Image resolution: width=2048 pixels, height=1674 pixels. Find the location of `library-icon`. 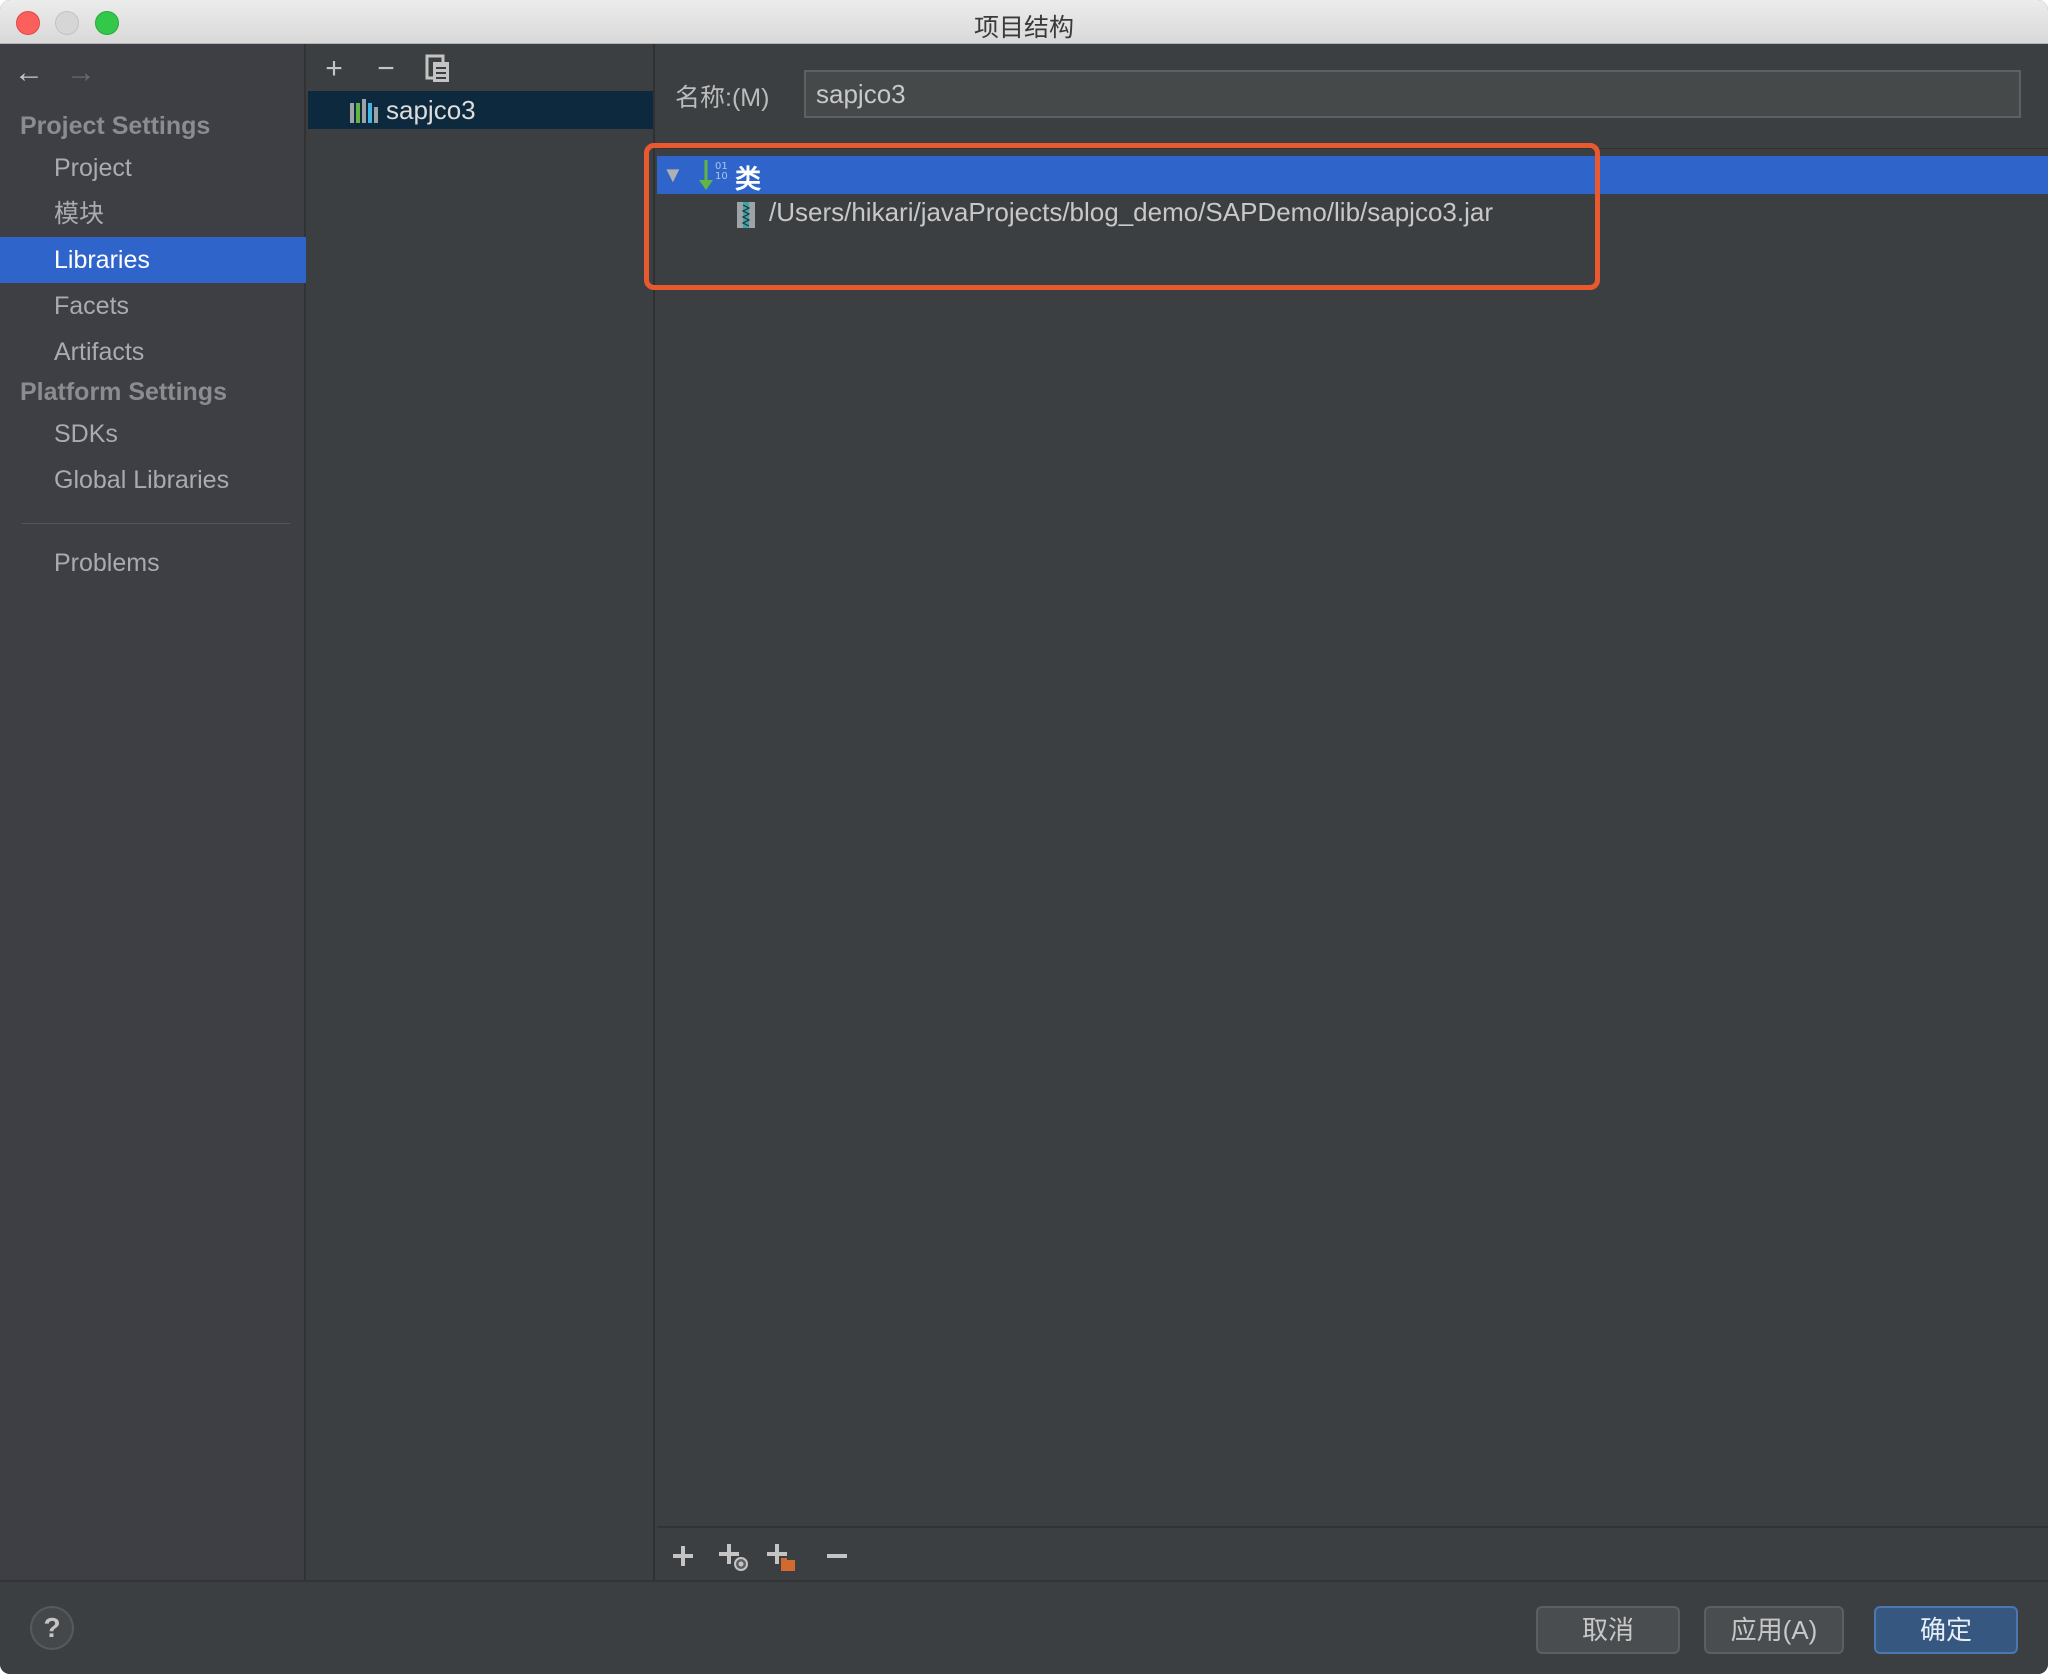

library-icon is located at coordinates (365, 111).